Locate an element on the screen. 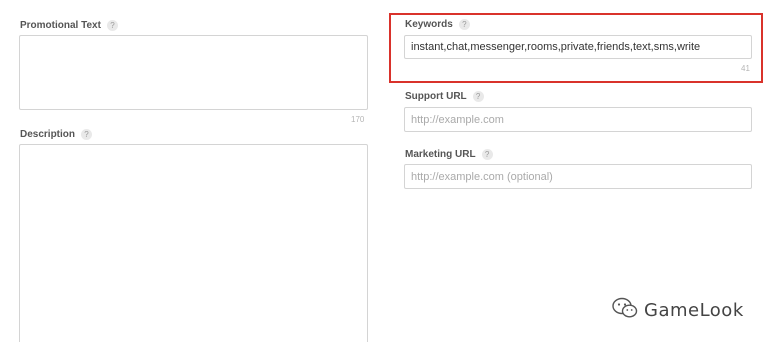  promotional-text-field is located at coordinates (193, 72).